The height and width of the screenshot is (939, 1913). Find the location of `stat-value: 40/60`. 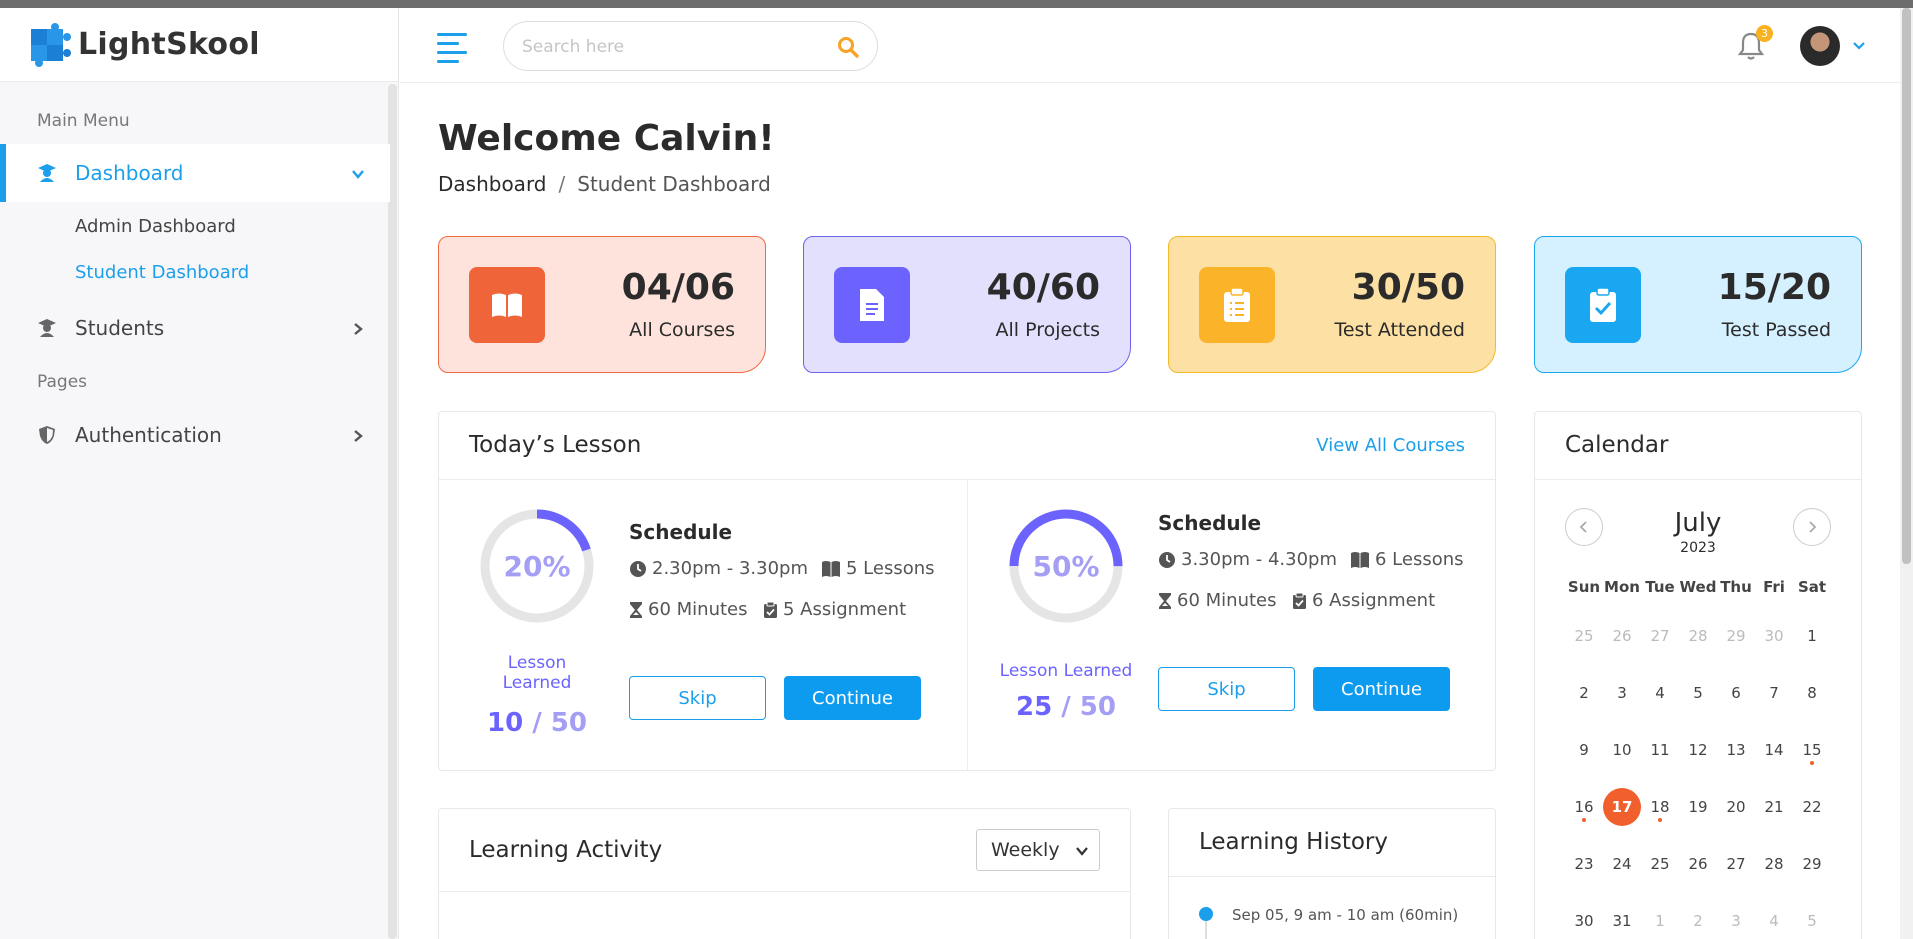

stat-value: 40/60 is located at coordinates (1043, 287).